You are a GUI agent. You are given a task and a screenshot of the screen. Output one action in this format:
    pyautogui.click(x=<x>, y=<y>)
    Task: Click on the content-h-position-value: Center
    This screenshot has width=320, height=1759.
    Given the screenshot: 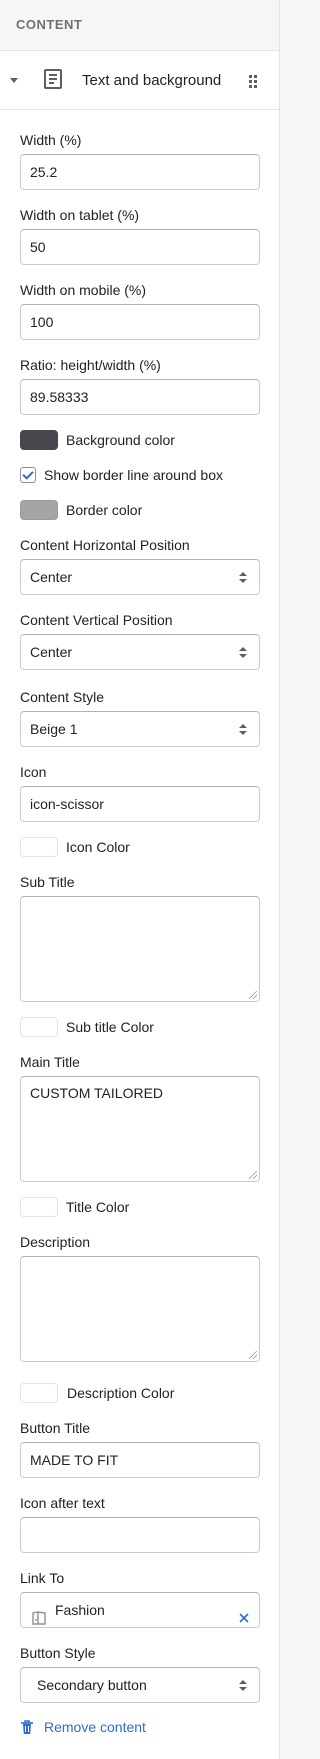 What is the action you would take?
    pyautogui.click(x=51, y=577)
    